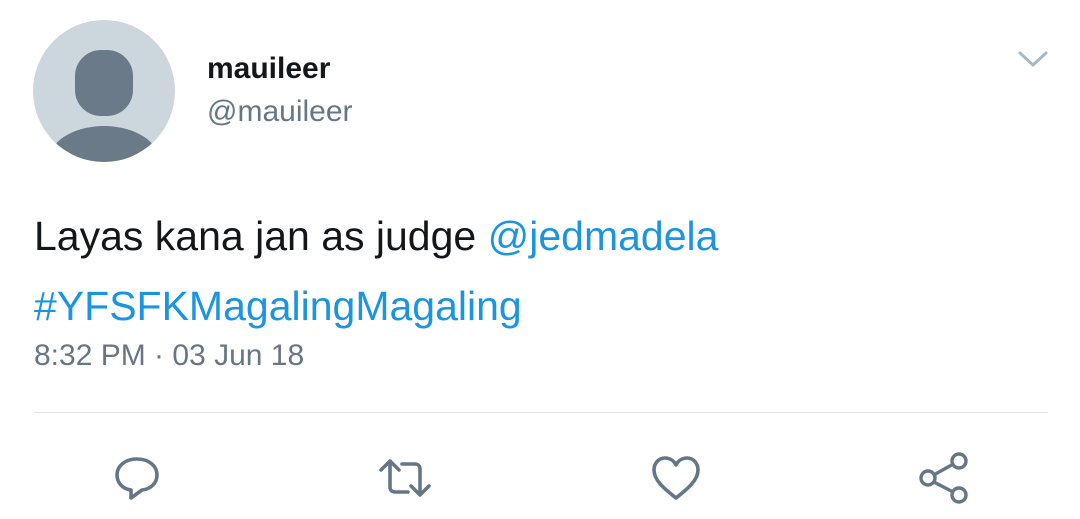 This screenshot has width=1080, height=519. I want to click on reply-button, so click(137, 478).